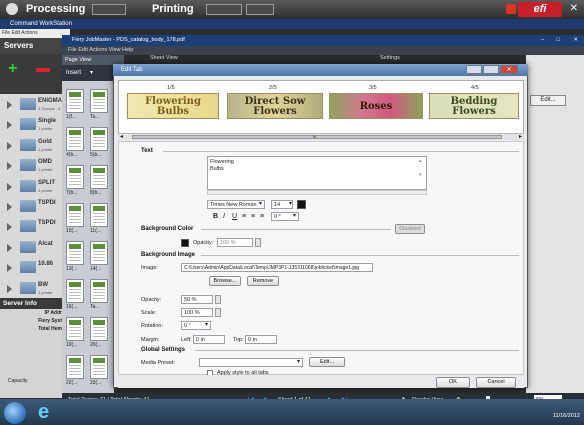 The height and width of the screenshot is (425, 584). I want to click on insert-dropdown-icon: ▾, so click(91, 73).